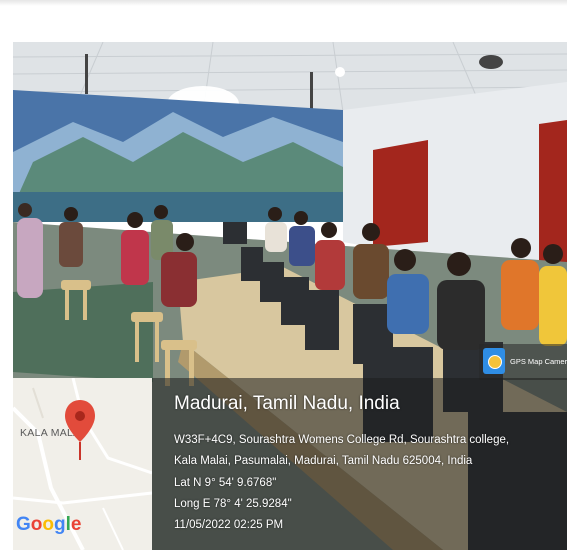 Image resolution: width=567 pixels, height=550 pixels. I want to click on latitude-readout: Lat N 9° 54' 9.6768", so click(225, 483).